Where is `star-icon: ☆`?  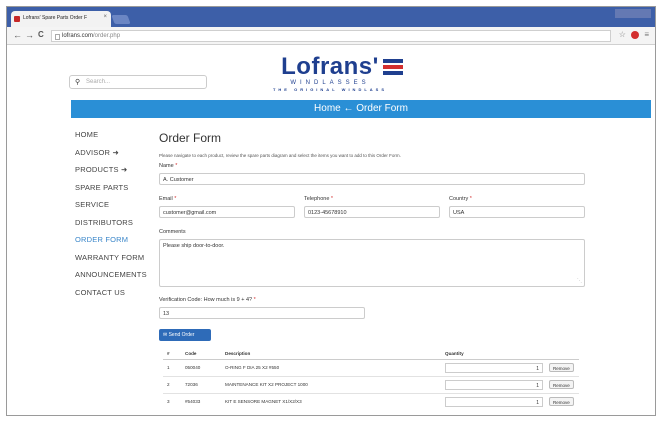 star-icon: ☆ is located at coordinates (622, 34).